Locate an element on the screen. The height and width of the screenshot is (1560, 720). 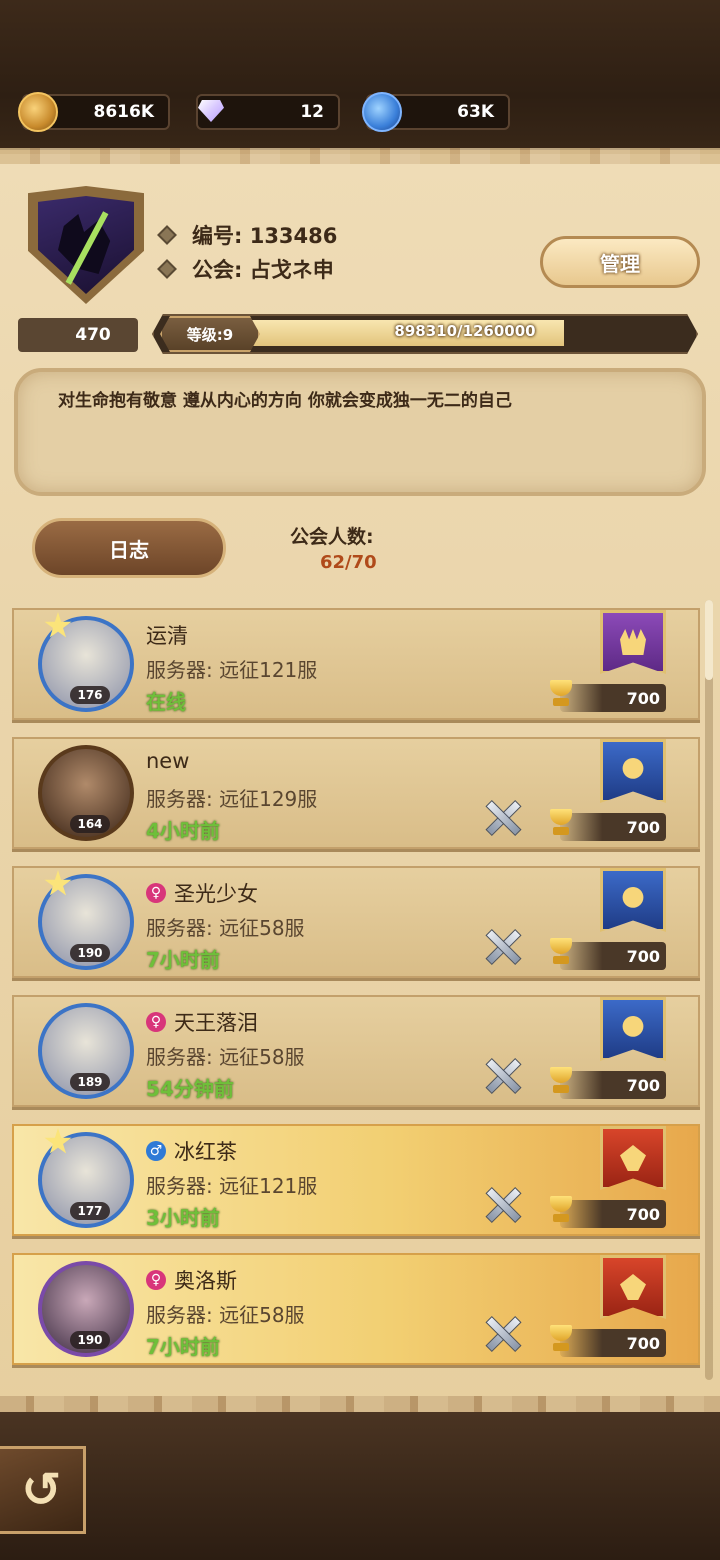
diamond-icon is located at coordinates (212, 112).